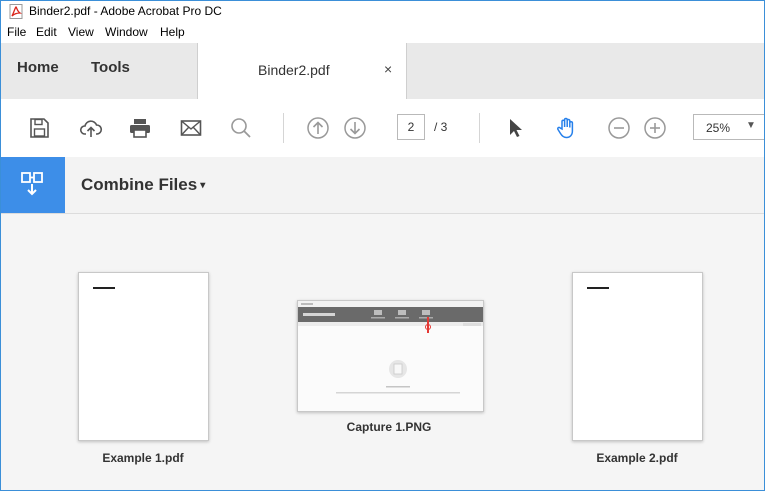 The height and width of the screenshot is (491, 765). What do you see at coordinates (516, 128) in the screenshot?
I see `select-cursor-icon` at bounding box center [516, 128].